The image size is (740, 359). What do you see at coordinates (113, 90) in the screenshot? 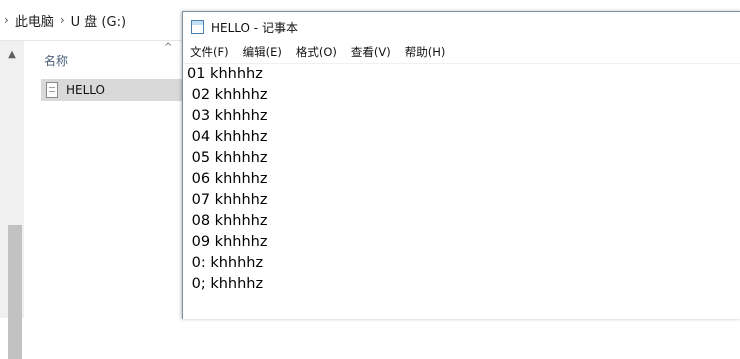
I see `file-list-item-hello: HELLO` at bounding box center [113, 90].